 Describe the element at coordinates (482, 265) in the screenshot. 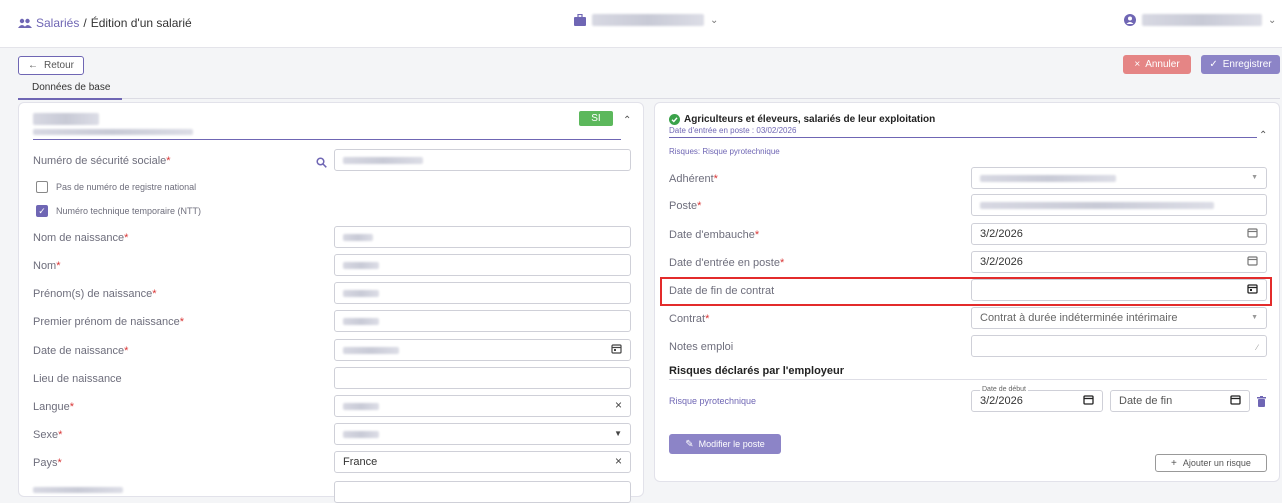

I see `name-input` at that location.